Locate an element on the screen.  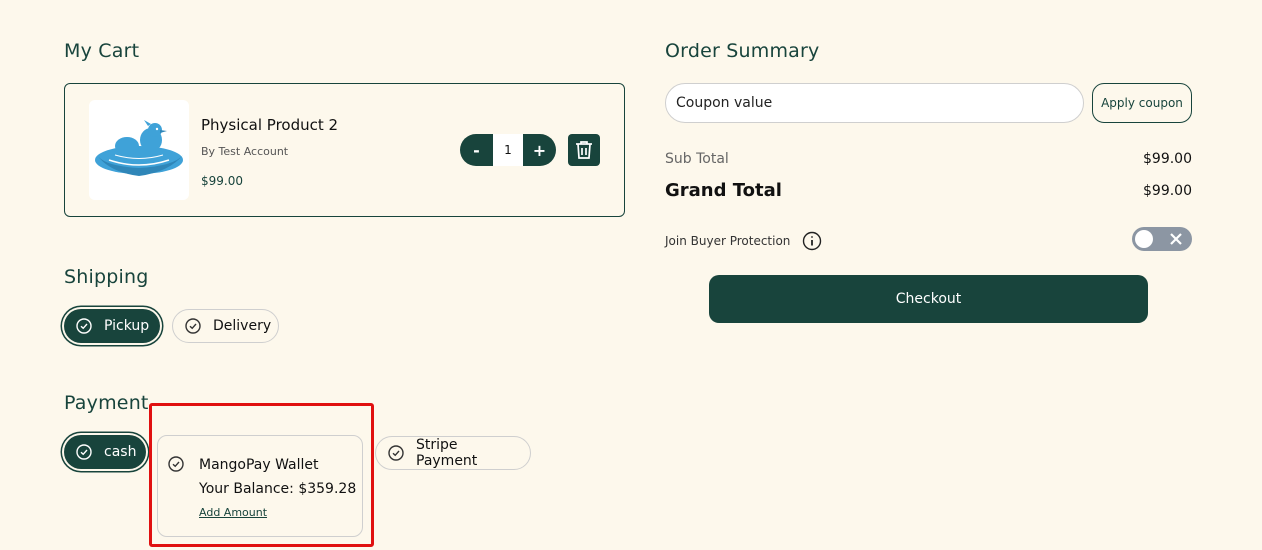
remove-item-button is located at coordinates (584, 150).